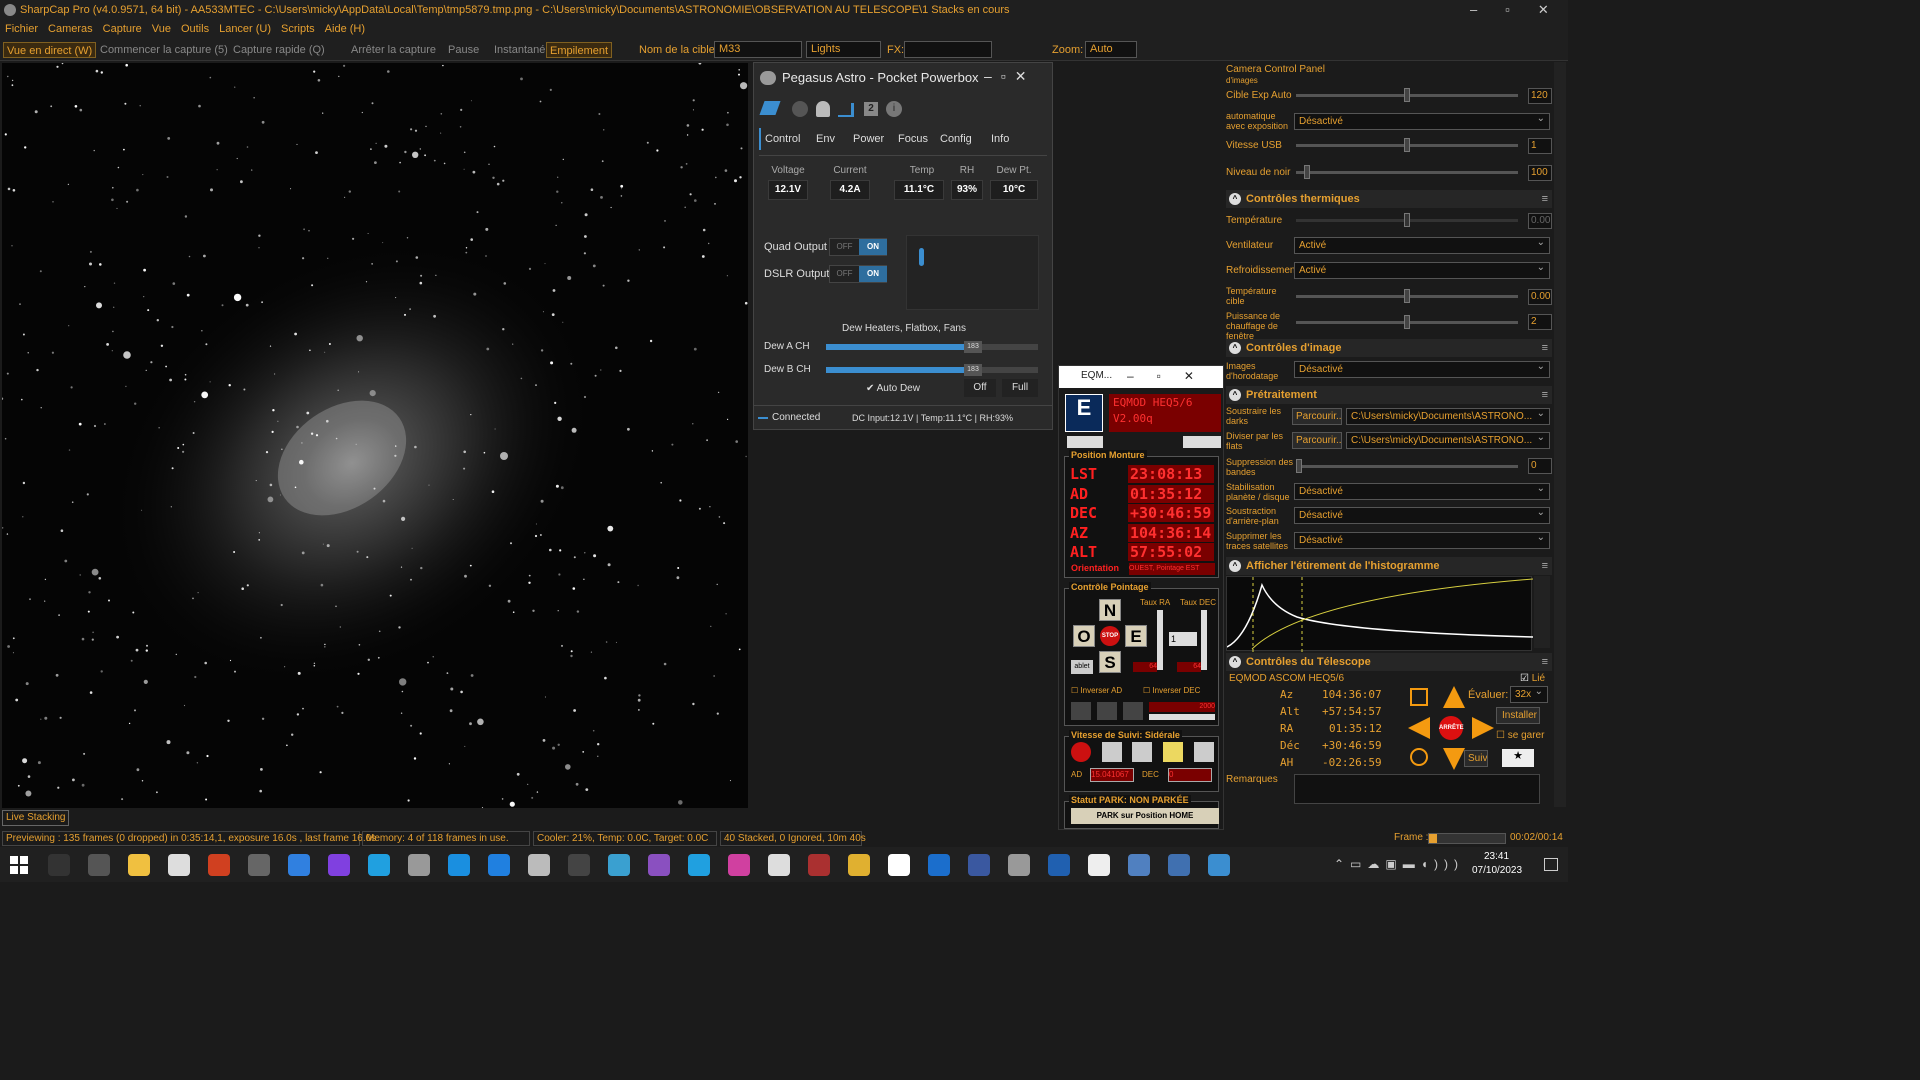  I want to click on fan-select: Activé, so click(1422, 244).